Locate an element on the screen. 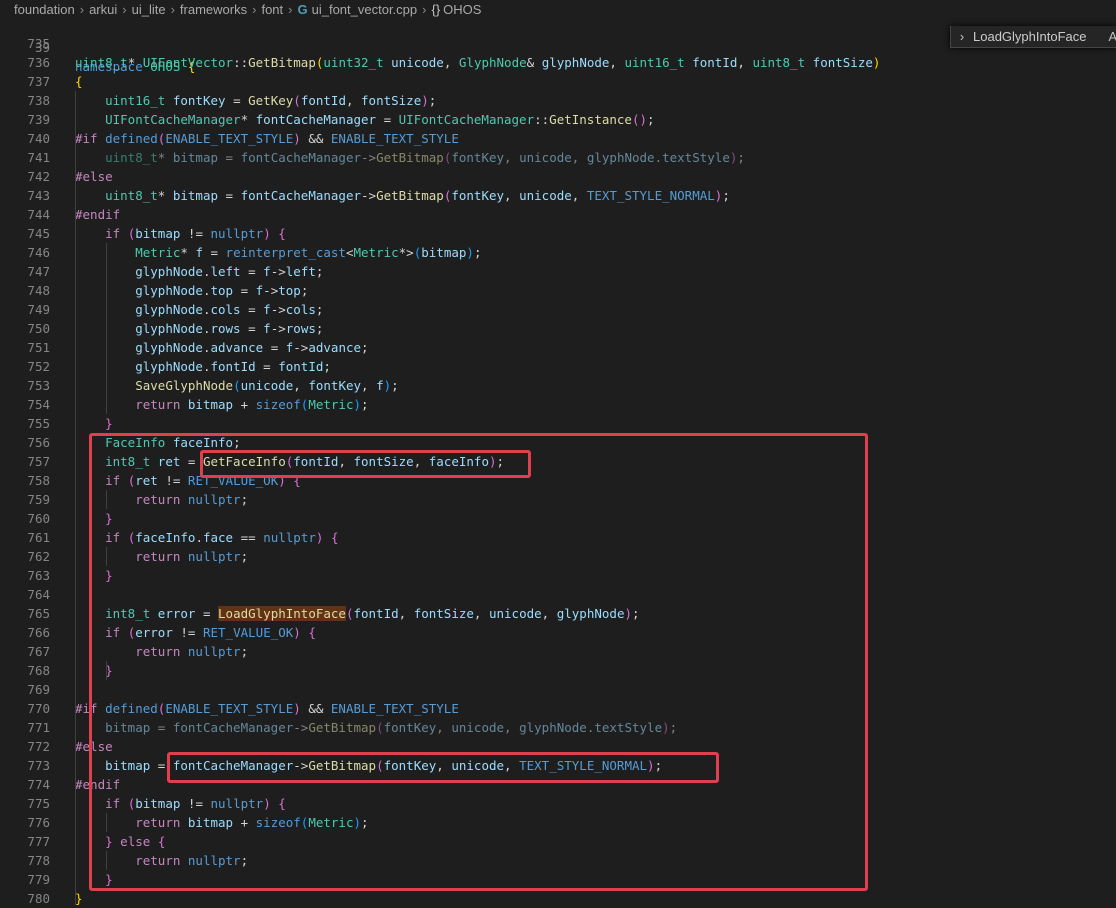 The height and width of the screenshot is (908, 1116). code-line: 749 glyphNode.cols = f->cols; is located at coordinates (558, 309).